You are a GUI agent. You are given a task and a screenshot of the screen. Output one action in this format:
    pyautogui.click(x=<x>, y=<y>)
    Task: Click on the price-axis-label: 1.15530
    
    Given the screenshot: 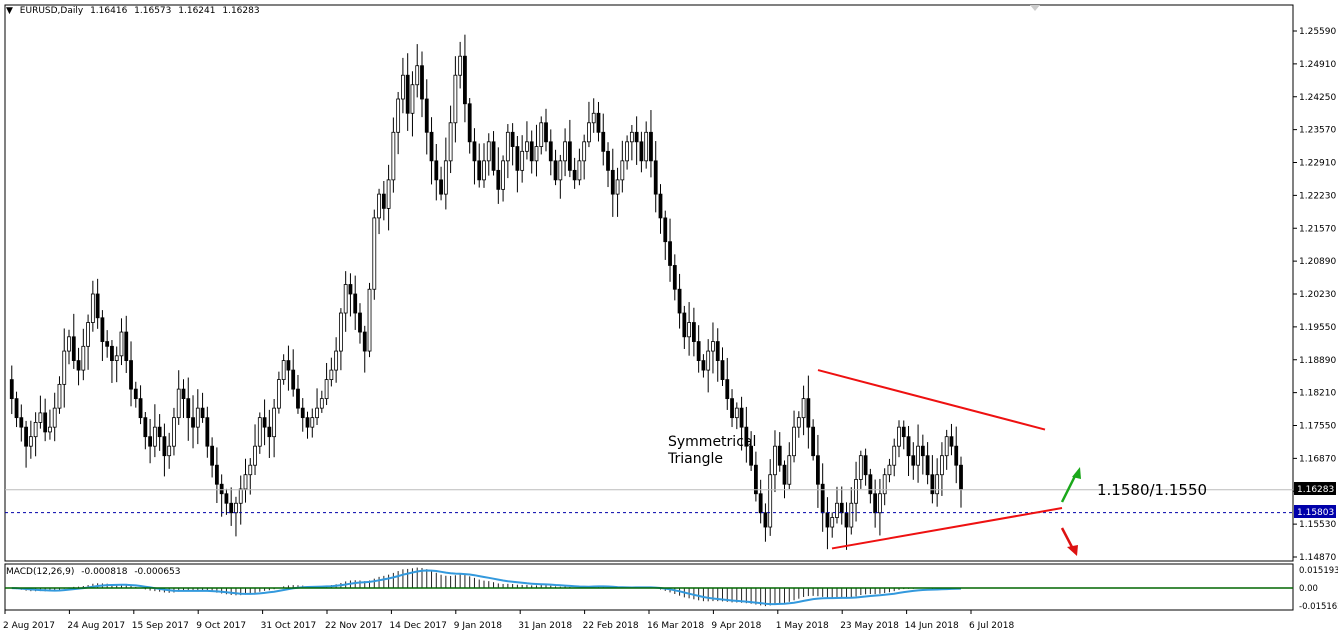 What is the action you would take?
    pyautogui.click(x=1317, y=525)
    